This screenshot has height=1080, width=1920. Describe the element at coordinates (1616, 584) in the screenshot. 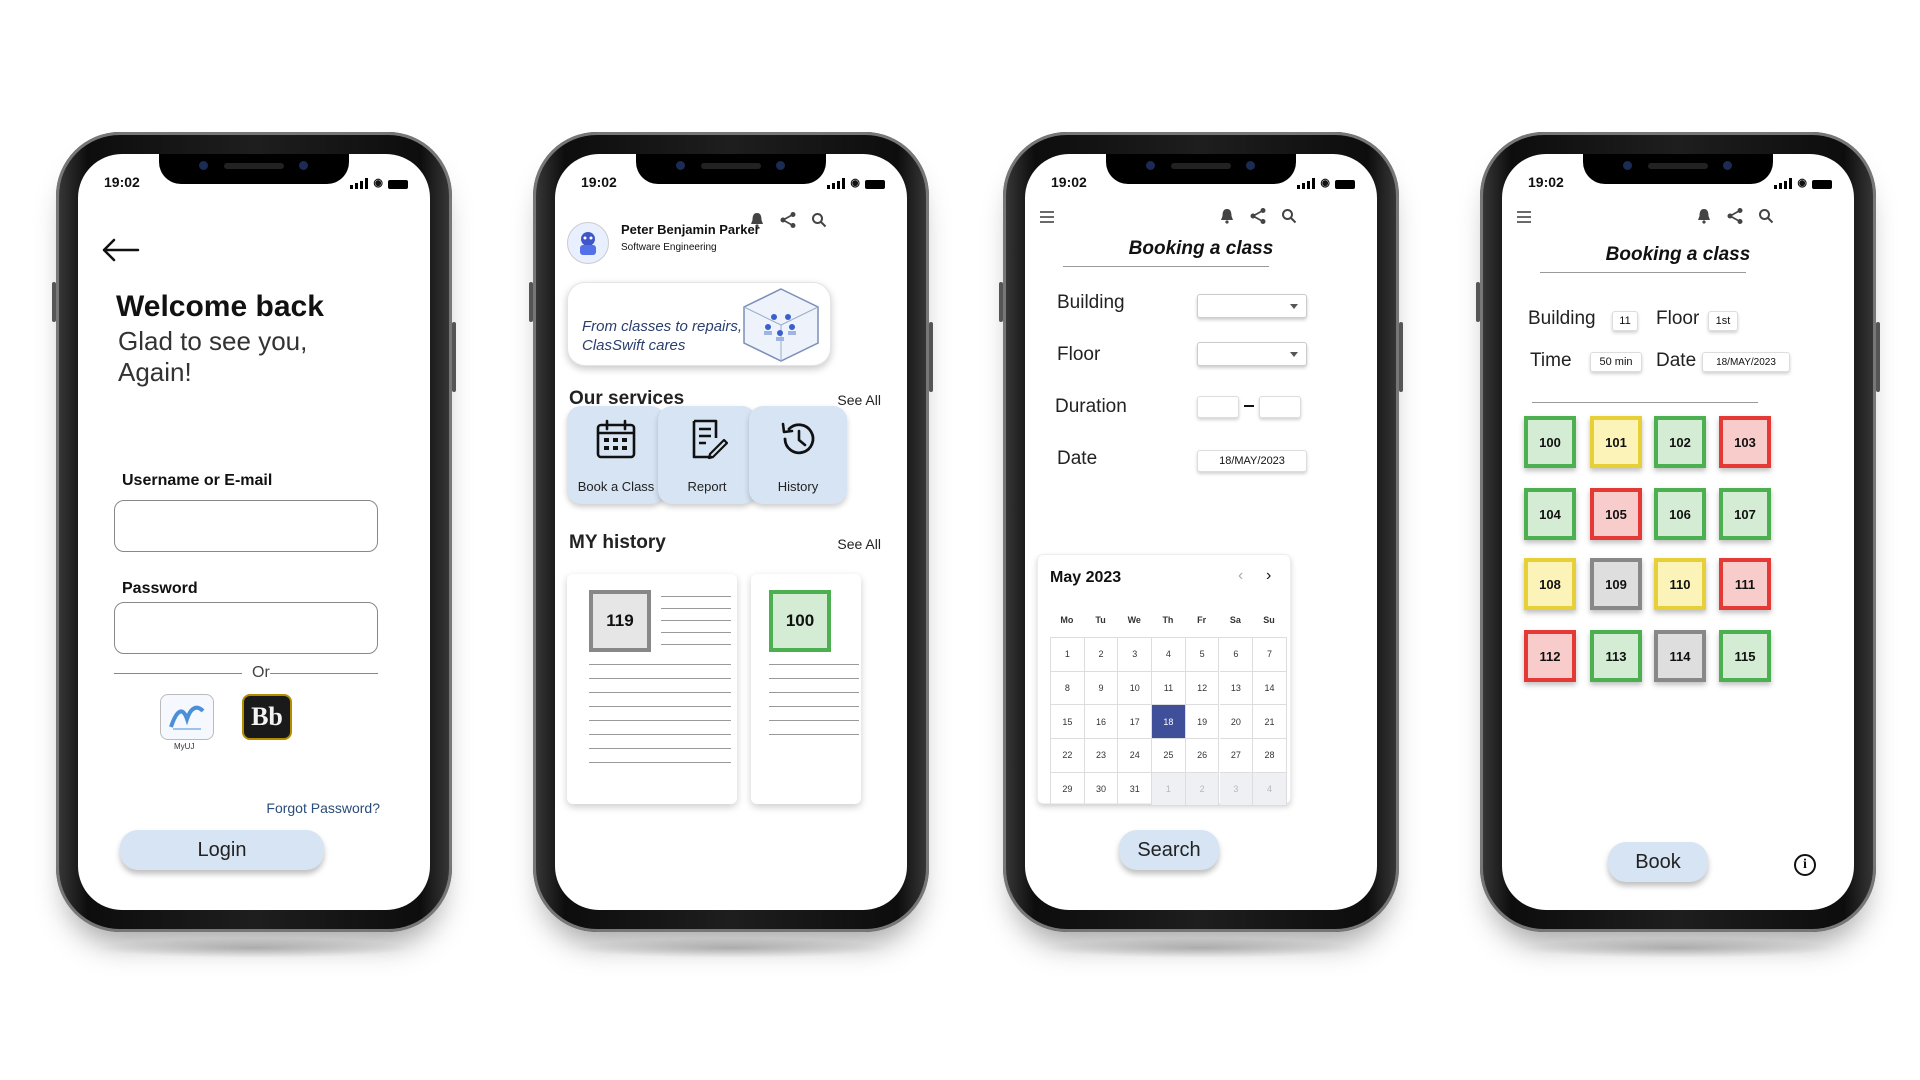

I see `room-tile: 109` at that location.